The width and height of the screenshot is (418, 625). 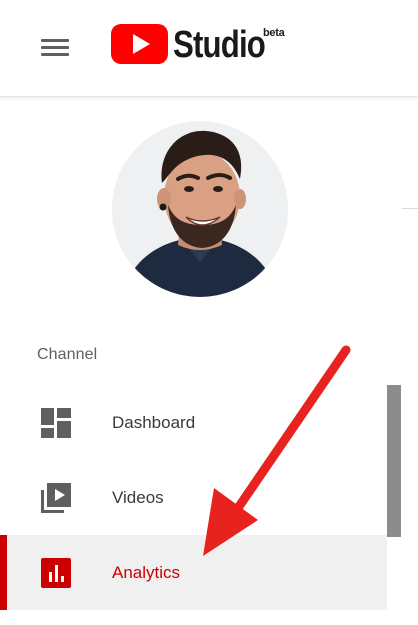 What do you see at coordinates (55, 48) in the screenshot?
I see `hamburger-menu-icon` at bounding box center [55, 48].